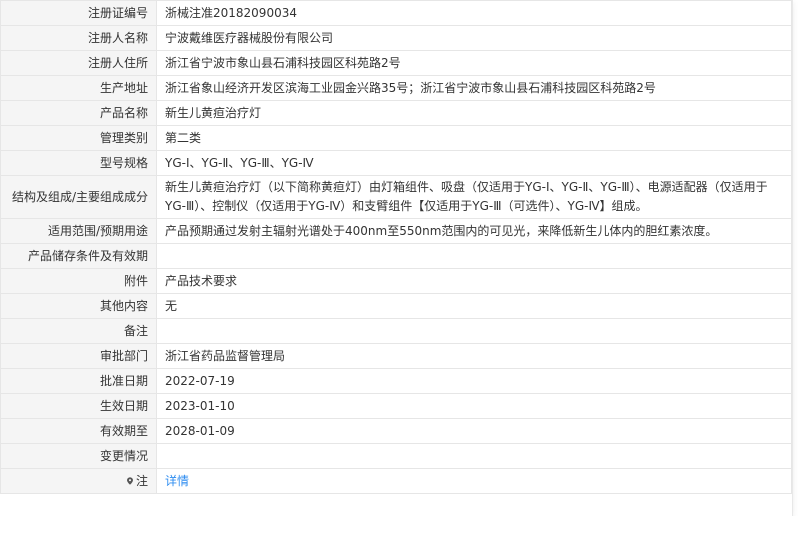  What do you see at coordinates (474, 13) in the screenshot?
I see `registration-number: 浙械注准20182090034` at bounding box center [474, 13].